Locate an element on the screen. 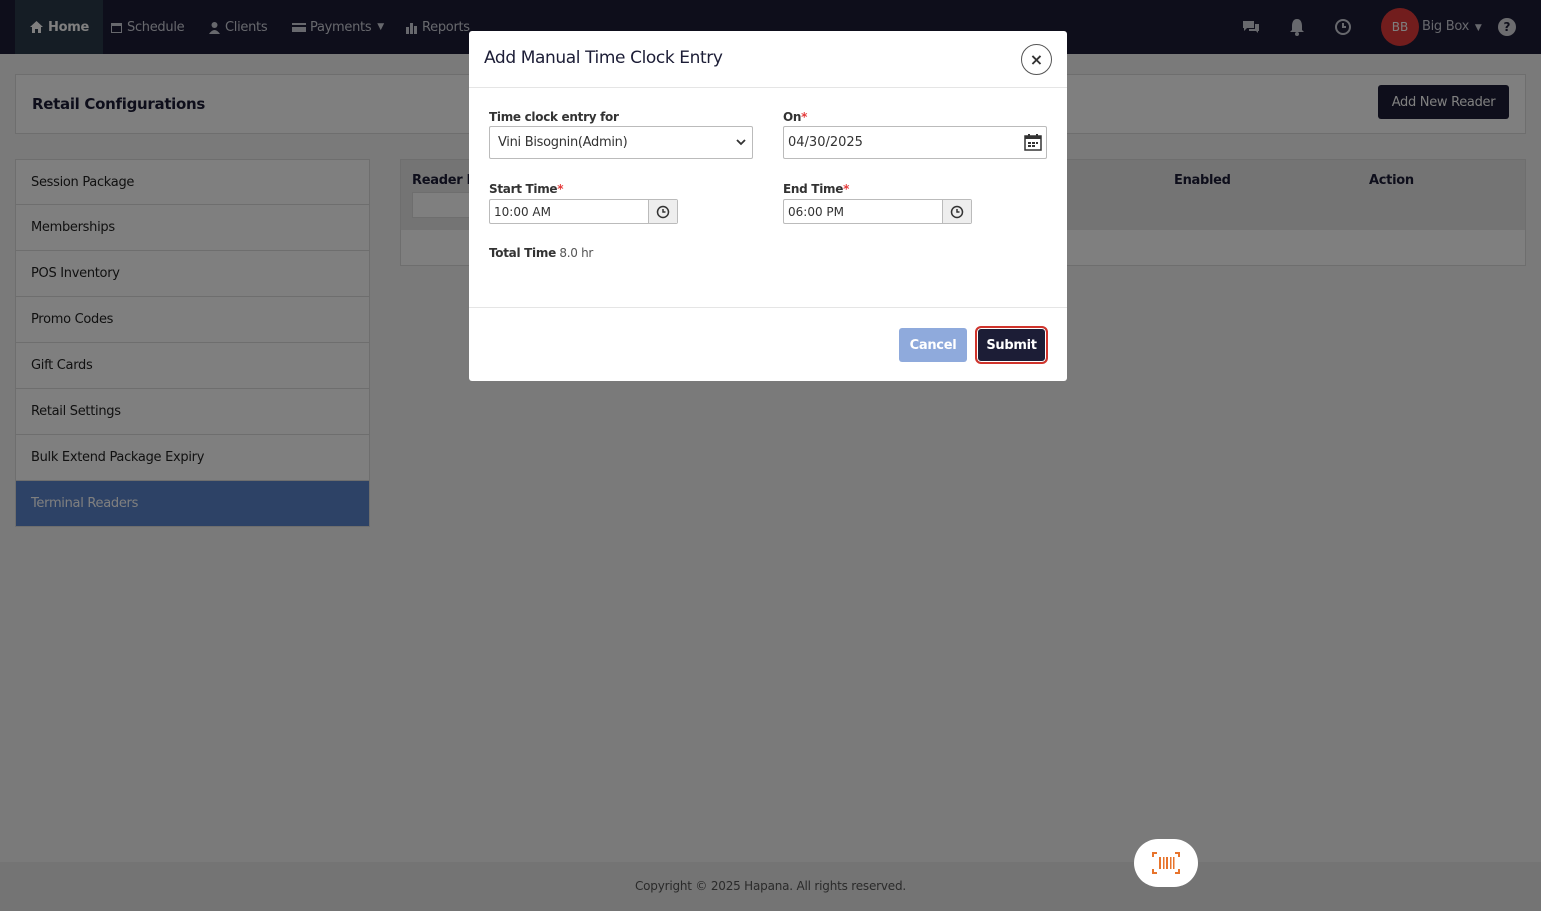  start-time-input: 10:00 AM is located at coordinates (583, 211).